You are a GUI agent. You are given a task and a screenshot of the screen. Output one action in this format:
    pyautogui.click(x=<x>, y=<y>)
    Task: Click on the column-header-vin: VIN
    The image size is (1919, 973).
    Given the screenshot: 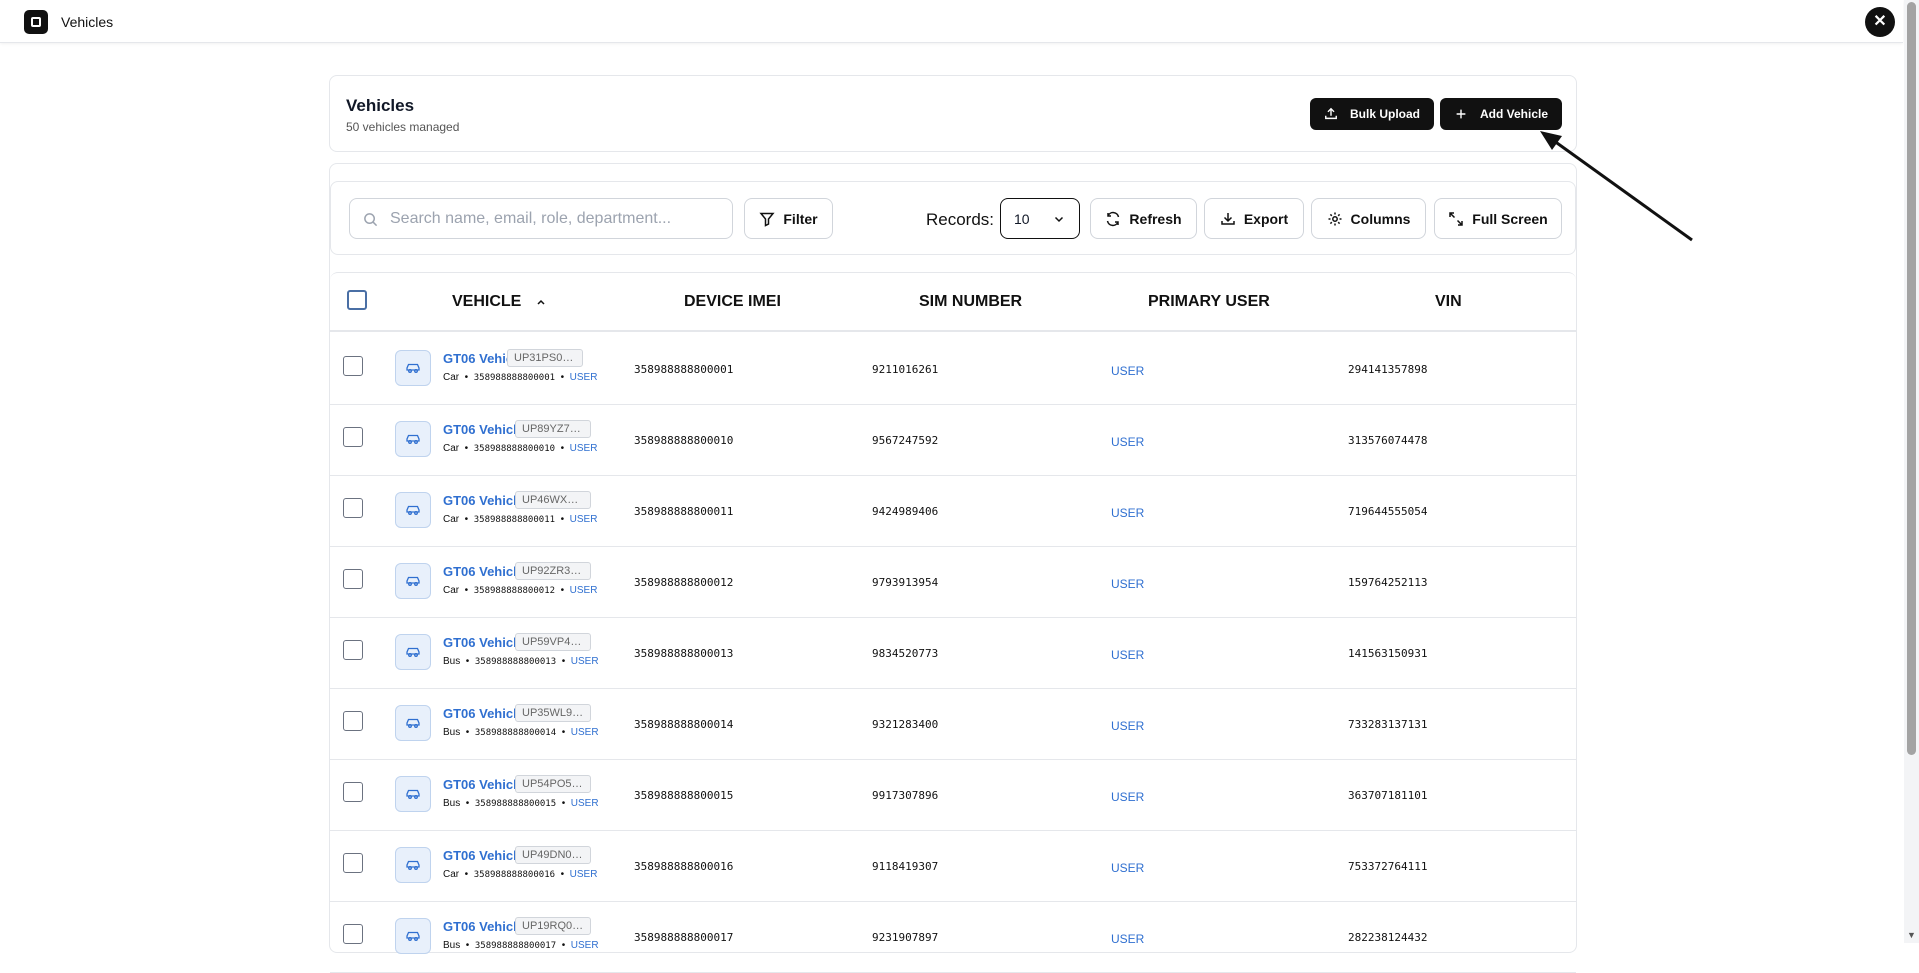 What is the action you would take?
    pyautogui.click(x=1448, y=302)
    